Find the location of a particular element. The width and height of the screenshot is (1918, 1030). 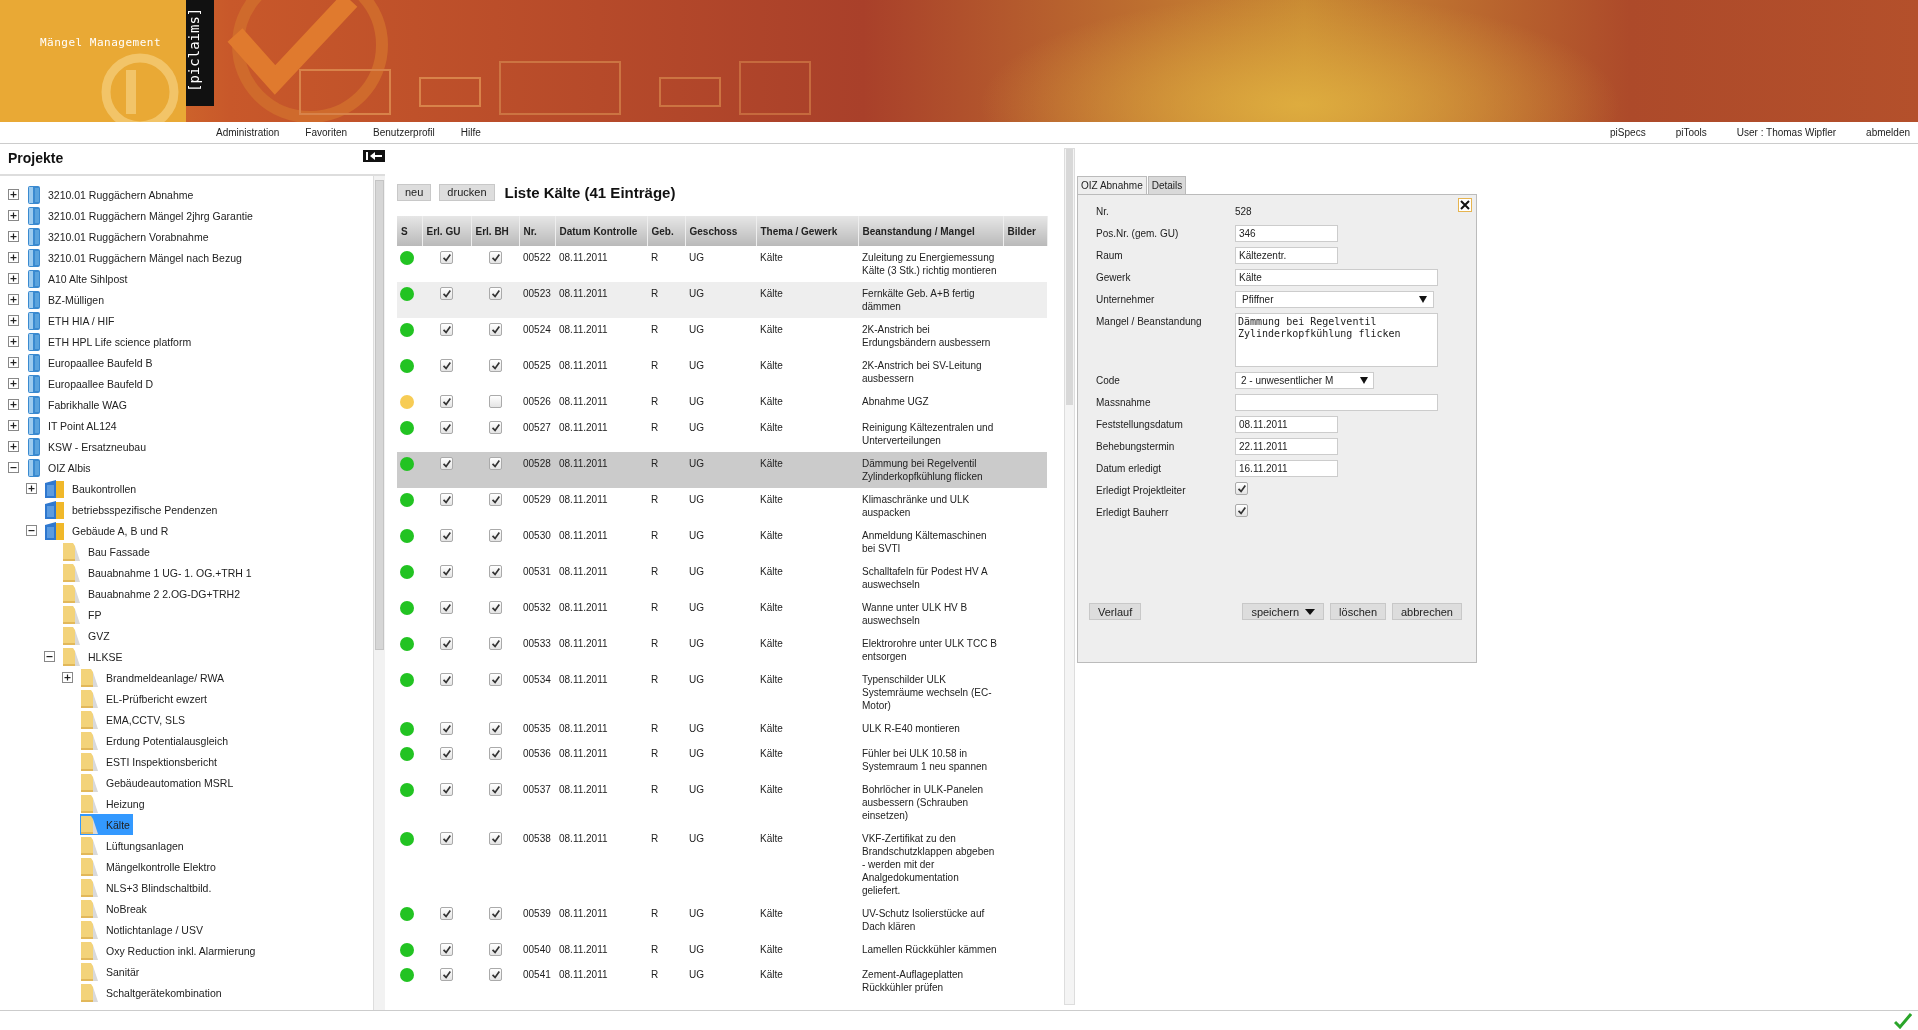

menu-item: Hilfe is located at coordinates (470, 132).